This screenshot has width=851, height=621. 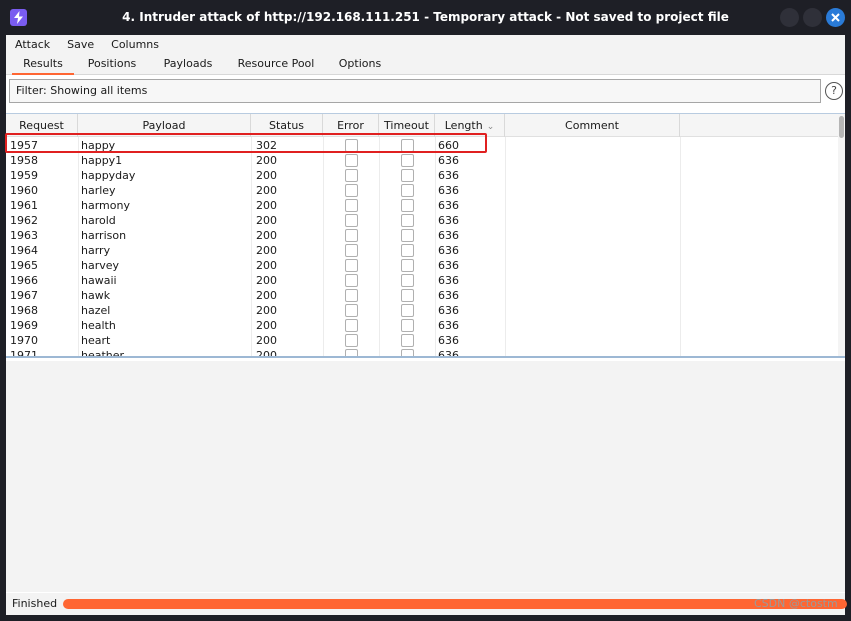 What do you see at coordinates (812, 17) in the screenshot?
I see `maximize-button` at bounding box center [812, 17].